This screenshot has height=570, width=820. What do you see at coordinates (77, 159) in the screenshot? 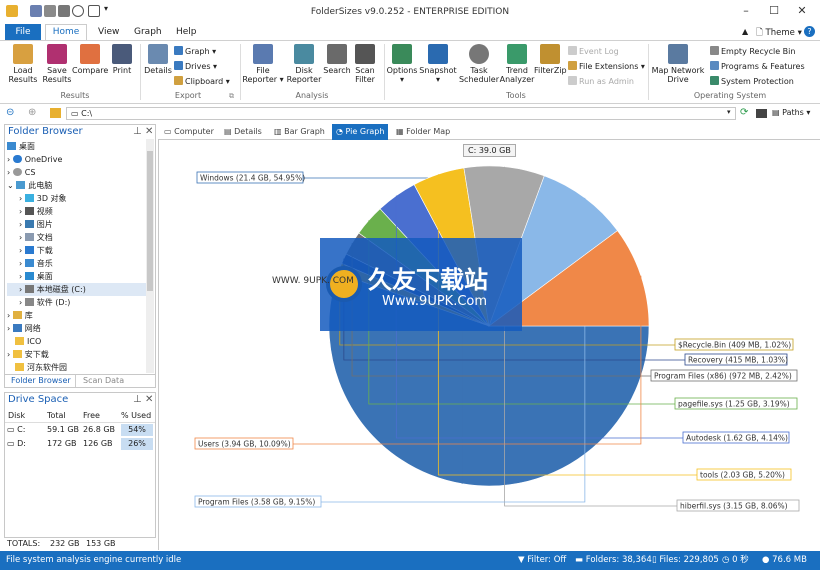
I see `tree-item: › OneDrive` at bounding box center [77, 159].